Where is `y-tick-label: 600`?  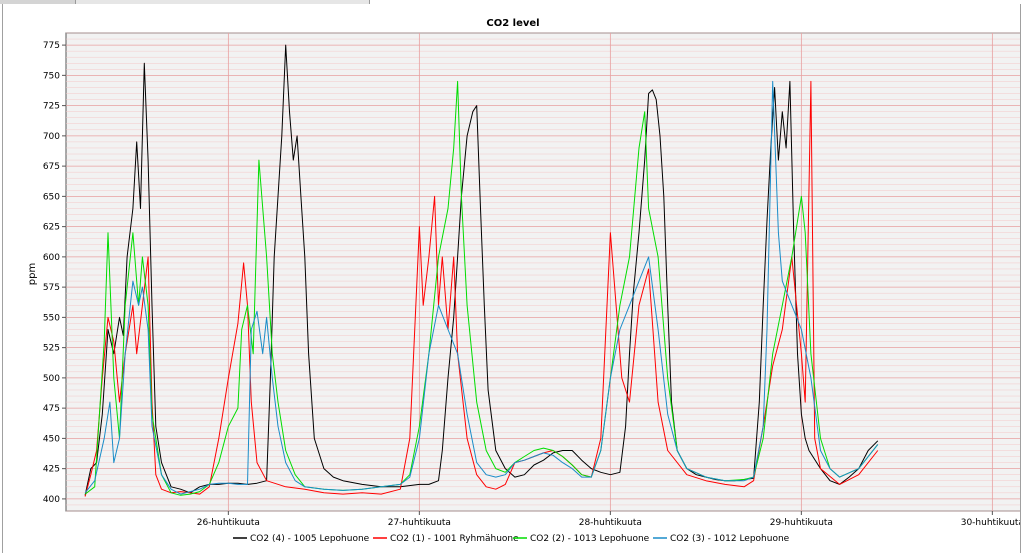 y-tick-label: 600 is located at coordinates (51, 258).